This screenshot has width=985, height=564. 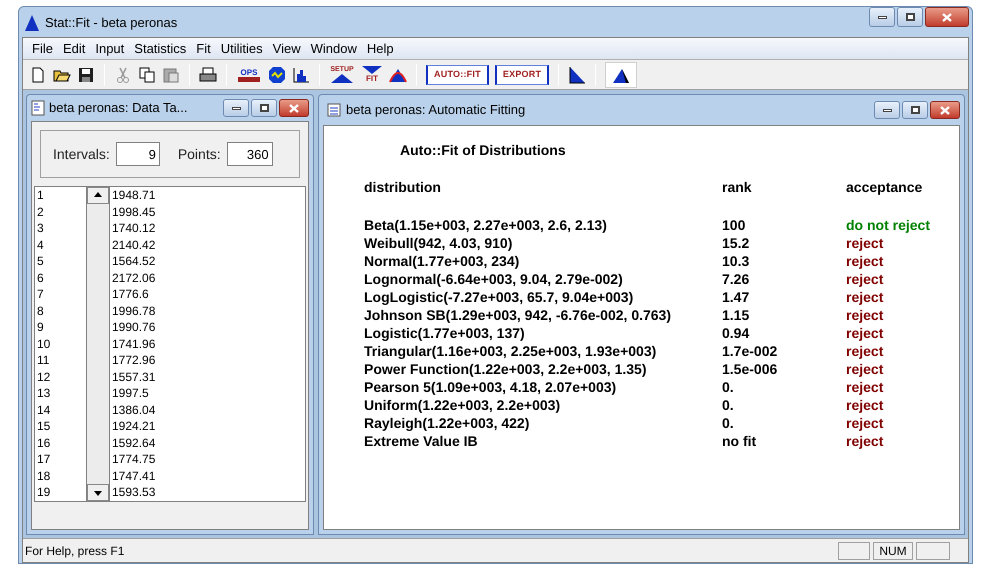 What do you see at coordinates (44, 410) in the screenshot?
I see `row-number: 14` at bounding box center [44, 410].